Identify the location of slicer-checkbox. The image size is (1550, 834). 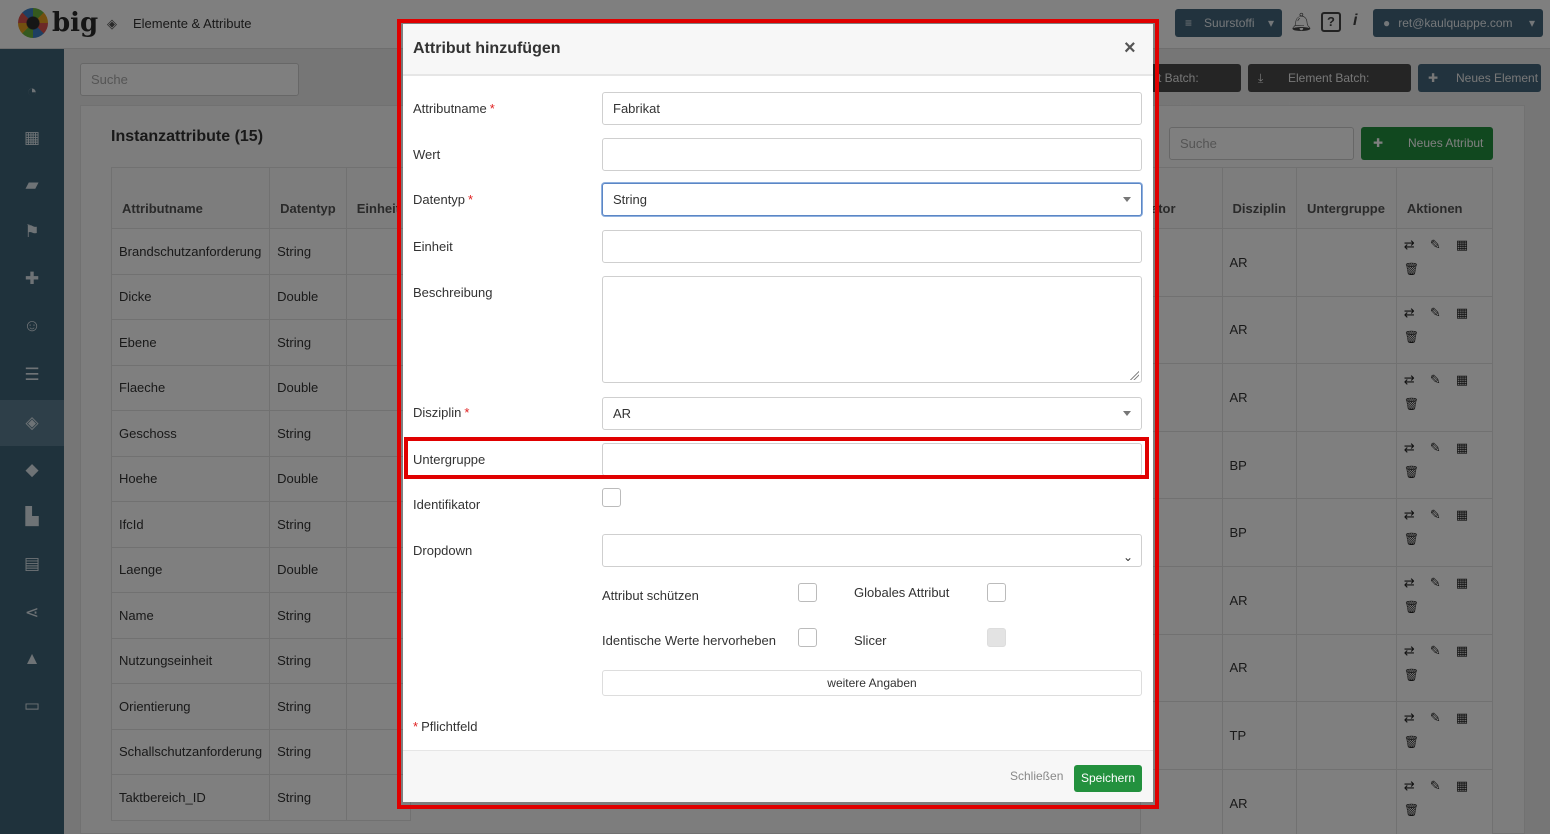
(996, 637).